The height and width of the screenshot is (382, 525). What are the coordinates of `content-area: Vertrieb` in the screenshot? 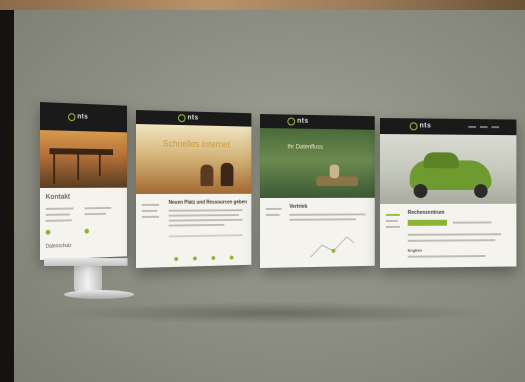 It's located at (317, 232).